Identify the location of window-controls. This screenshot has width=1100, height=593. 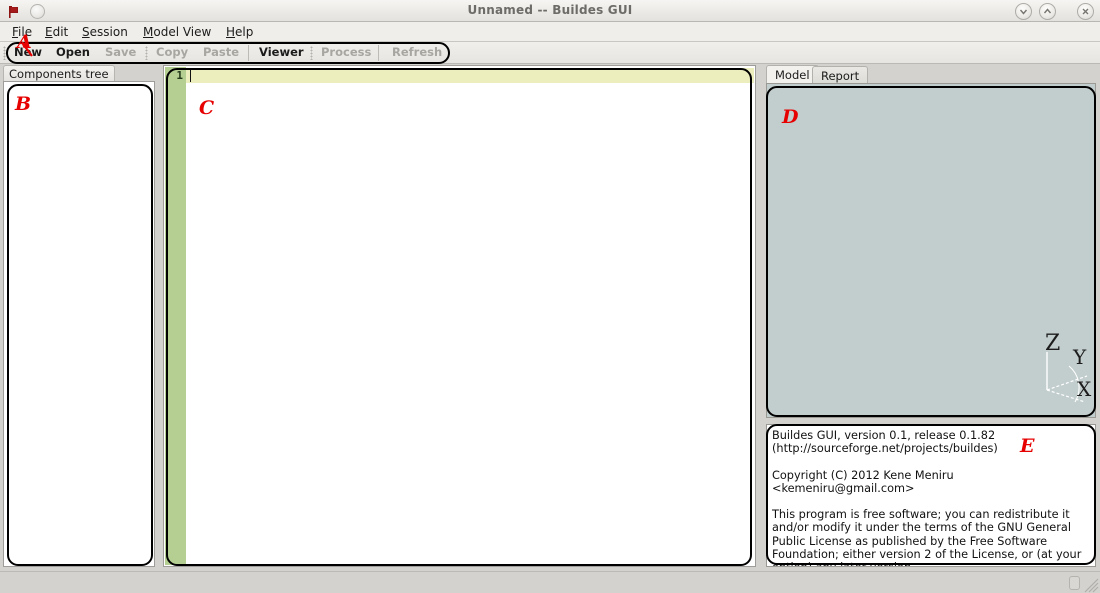
(1053, 11).